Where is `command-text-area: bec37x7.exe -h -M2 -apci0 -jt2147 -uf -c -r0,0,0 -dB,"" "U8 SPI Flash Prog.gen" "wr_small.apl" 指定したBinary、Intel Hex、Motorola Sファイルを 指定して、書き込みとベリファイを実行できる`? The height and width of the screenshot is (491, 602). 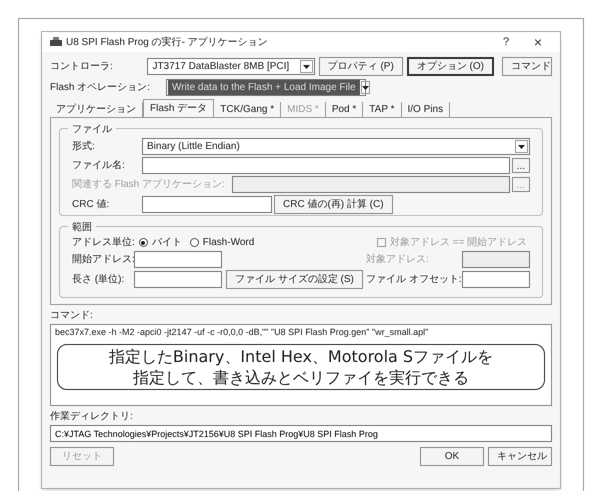
command-text-area: bec37x7.exe -h -M2 -apci0 -jt2147 -uf -c -r0,0,0 -dB,"" "U8 SPI Flash Prog.gen" "wr_small.apl" 指定したBinary、Intel Hex、Motorola Sファイルを 指定して、書き込みとベリファイを実行できる is located at coordinates (301, 365).